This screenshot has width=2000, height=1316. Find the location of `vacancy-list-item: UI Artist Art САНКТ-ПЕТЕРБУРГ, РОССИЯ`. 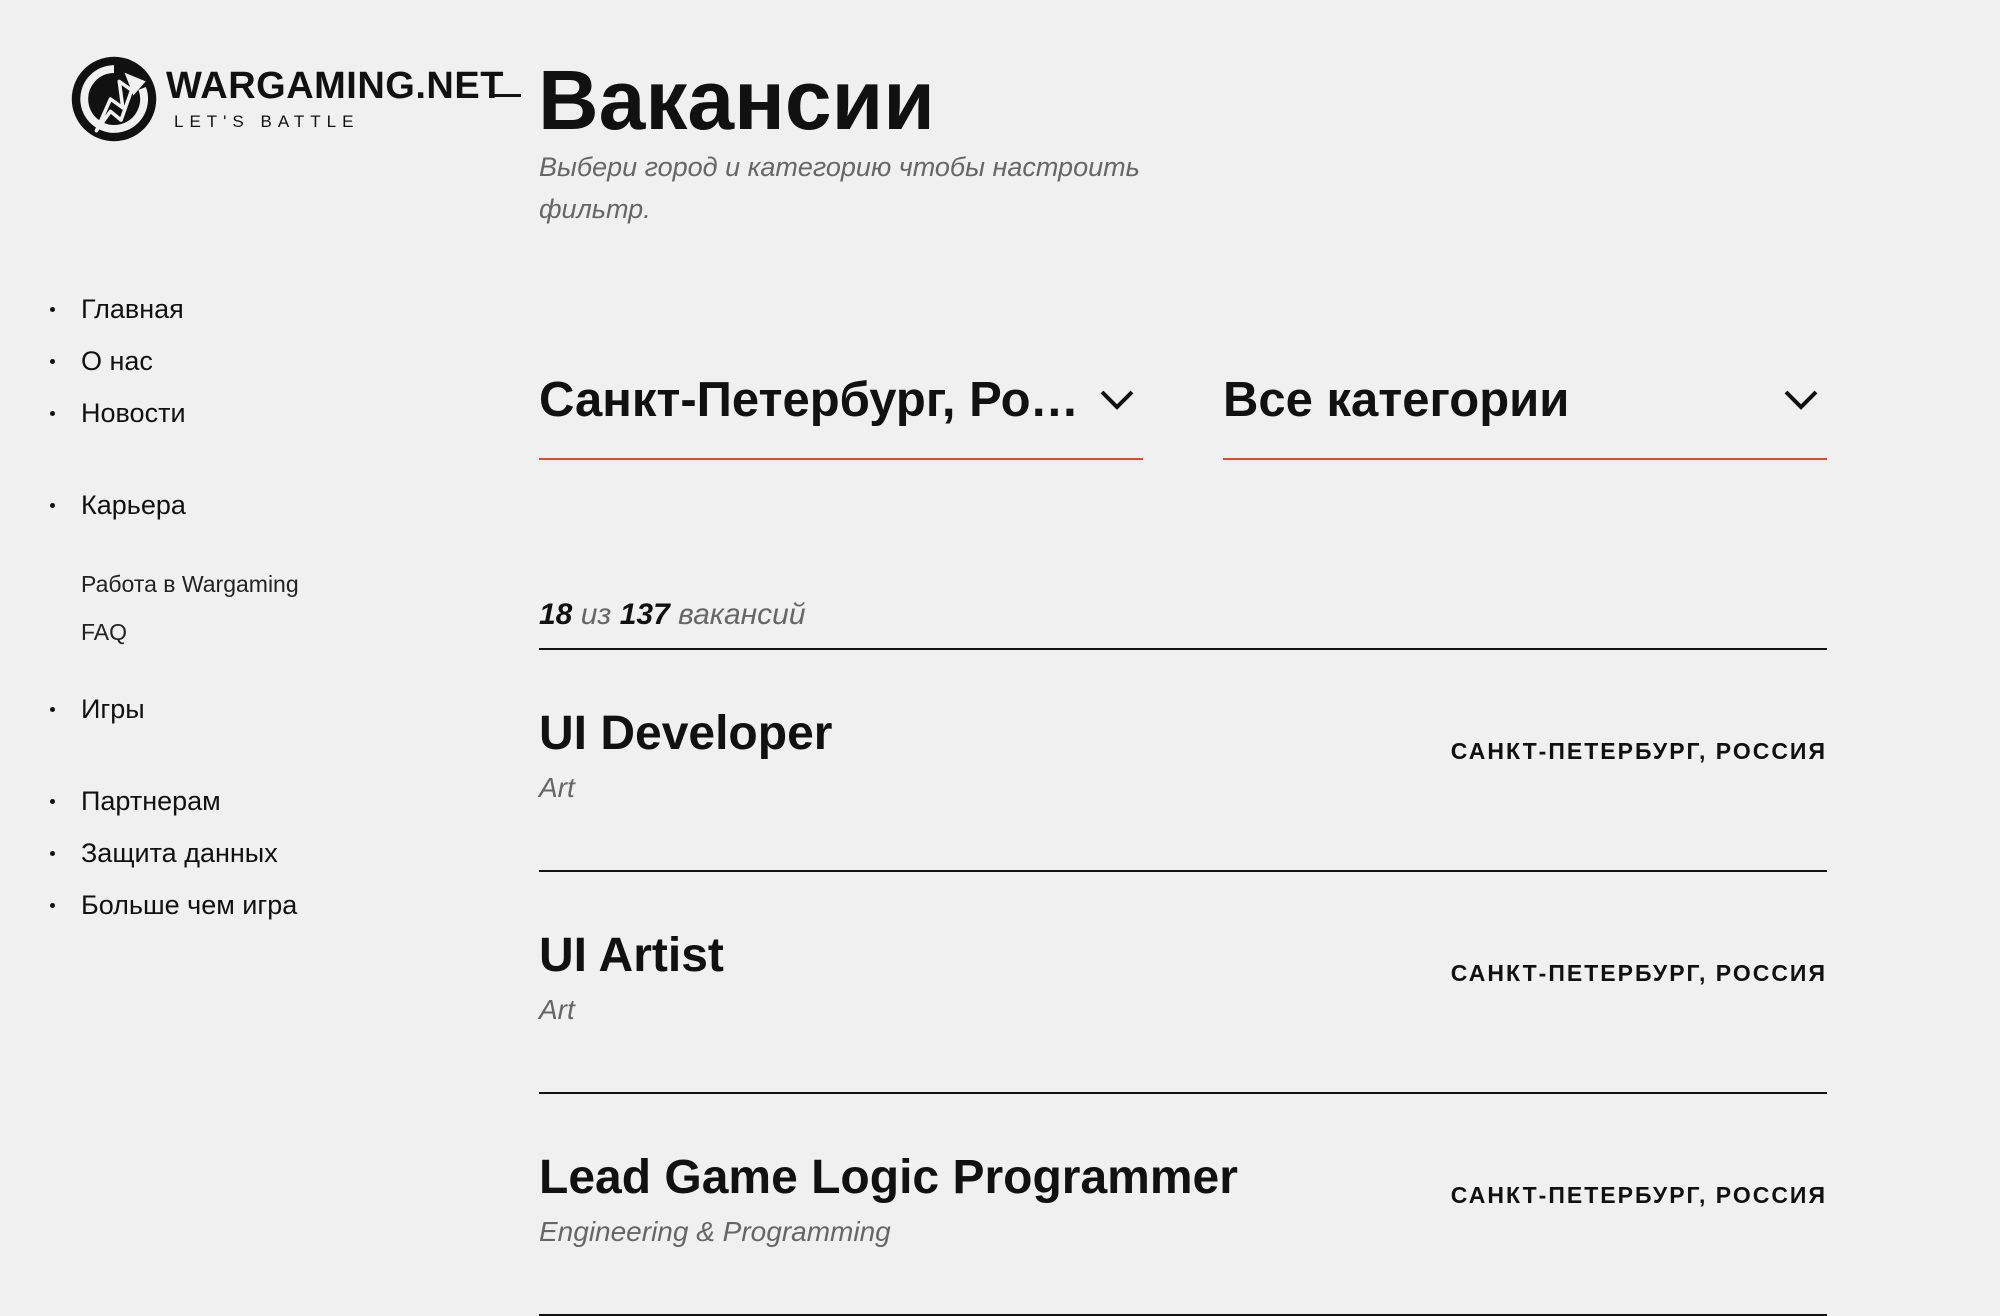

vacancy-list-item: UI Artist Art САНКТ-ПЕТЕРБУРГ, РОССИЯ is located at coordinates (1183, 983).